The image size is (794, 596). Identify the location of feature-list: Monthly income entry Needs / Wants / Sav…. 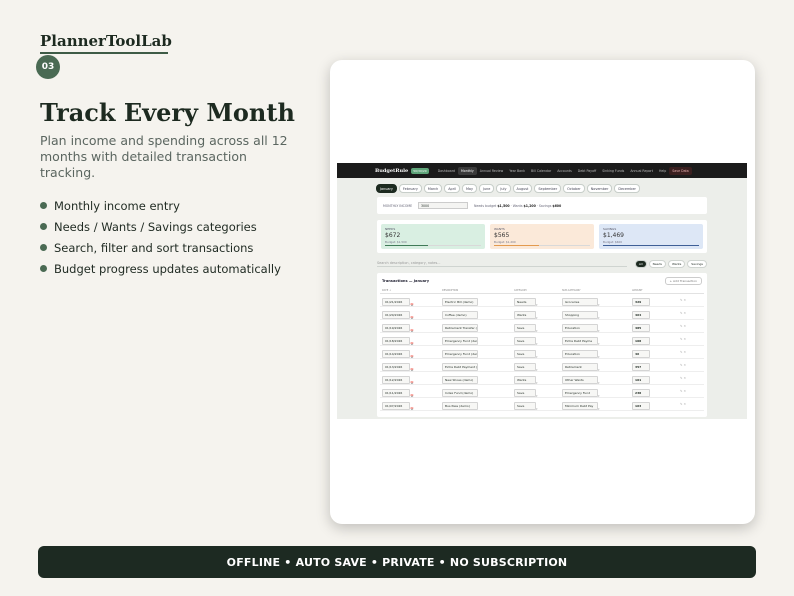
(160, 237).